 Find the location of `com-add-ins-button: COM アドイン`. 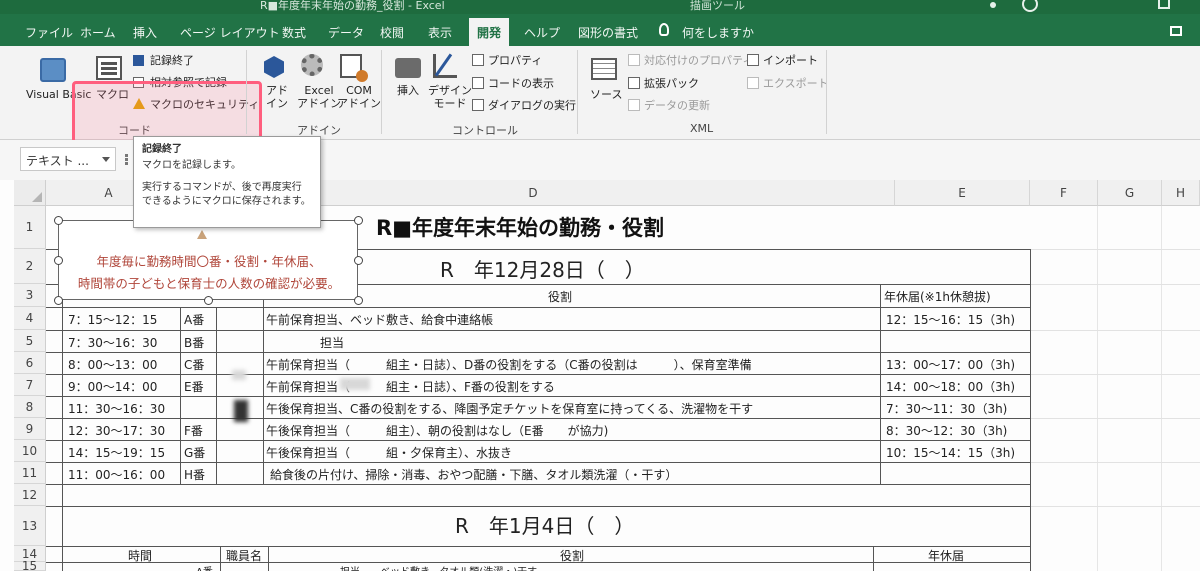

com-add-ins-button: COM アドイン is located at coordinates (359, 97).